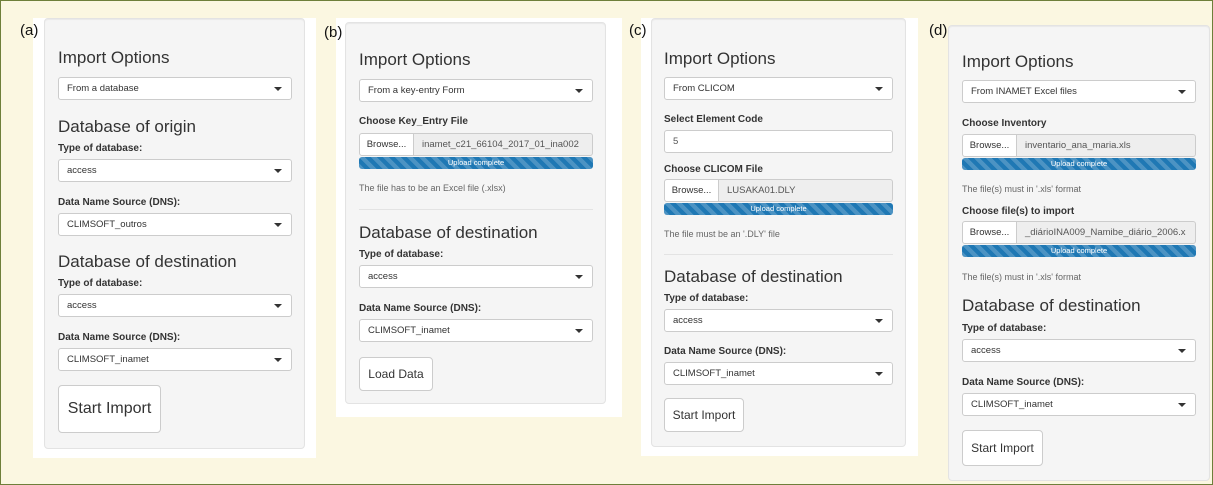 Image resolution: width=1213 pixels, height=485 pixels. Describe the element at coordinates (1106, 232) in the screenshot. I see `file-name-field: _diárioINA009_Namibe_diário_2006.x` at that location.